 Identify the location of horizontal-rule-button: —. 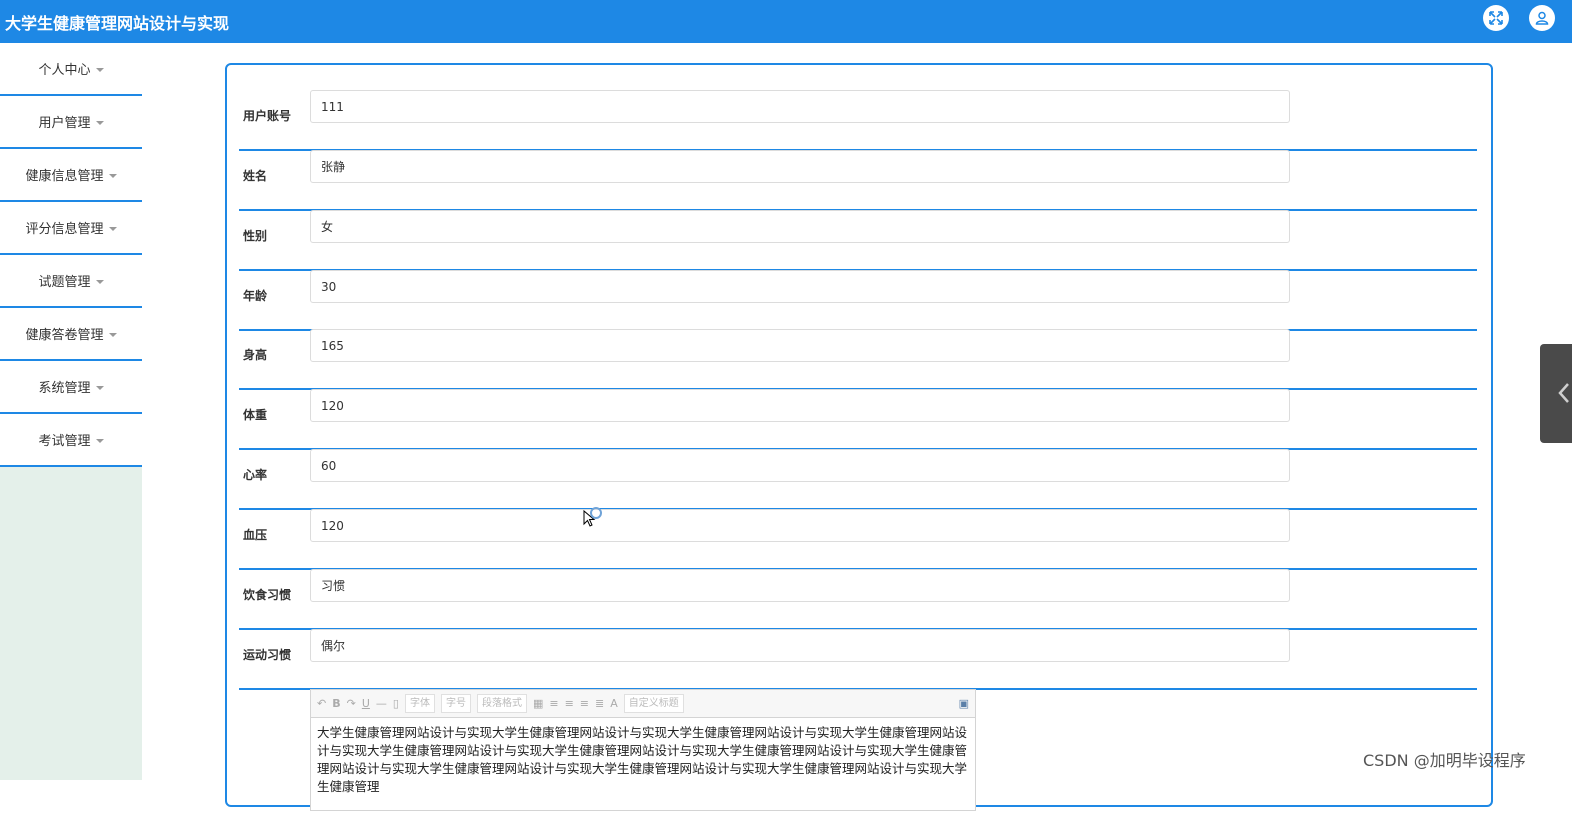
(381, 703).